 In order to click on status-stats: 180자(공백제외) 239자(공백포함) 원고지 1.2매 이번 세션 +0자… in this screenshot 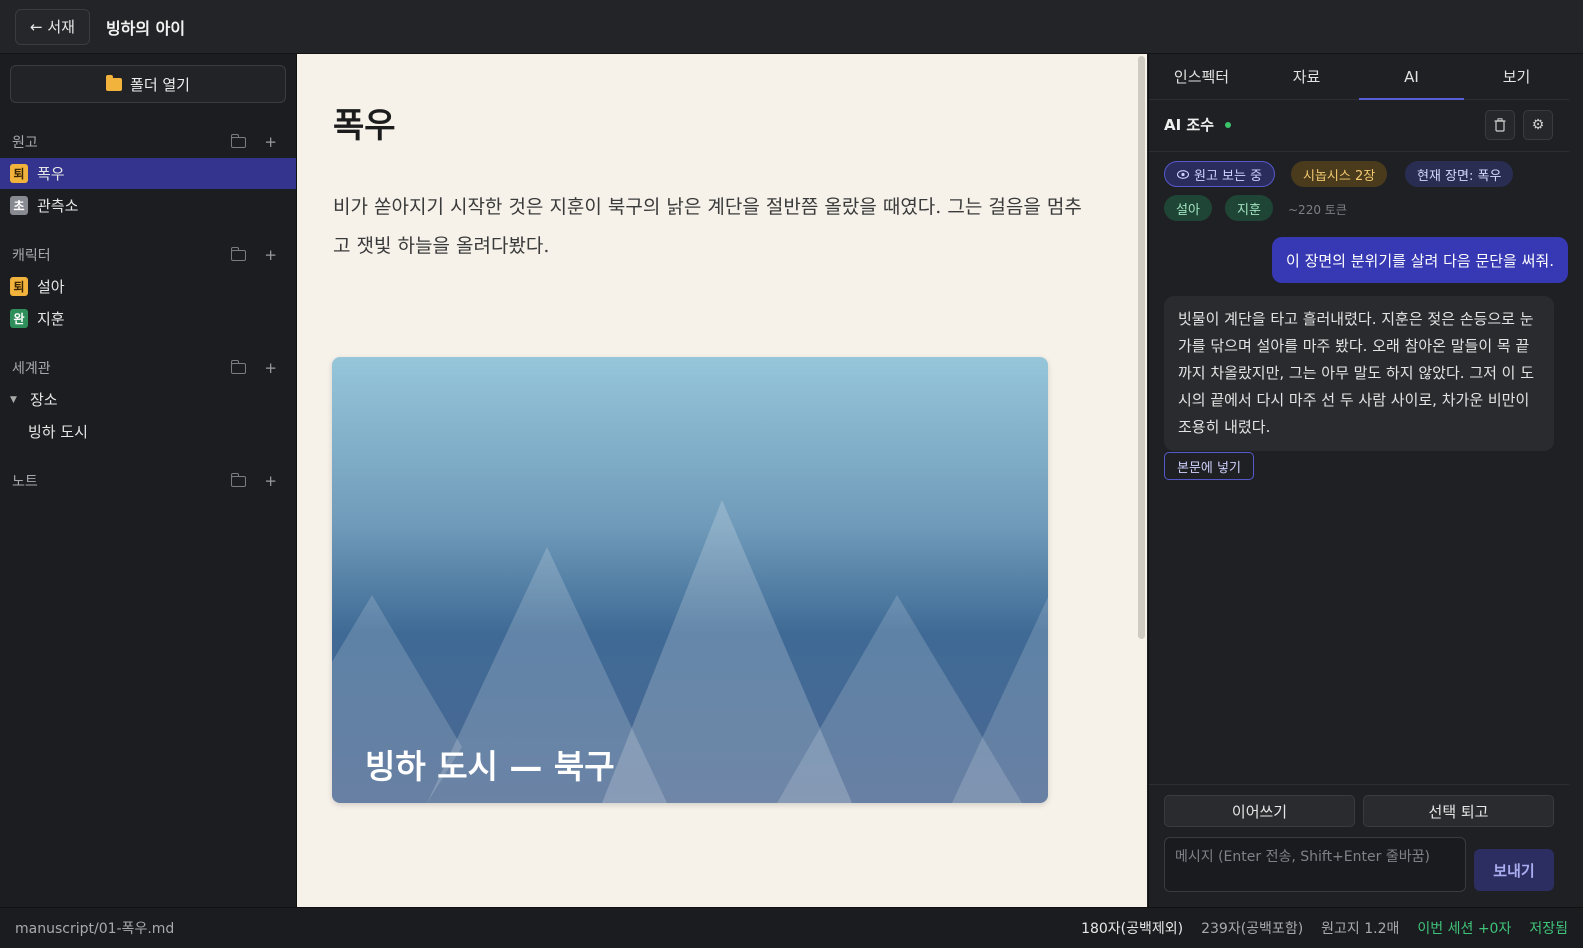, I will do `click(1324, 928)`.